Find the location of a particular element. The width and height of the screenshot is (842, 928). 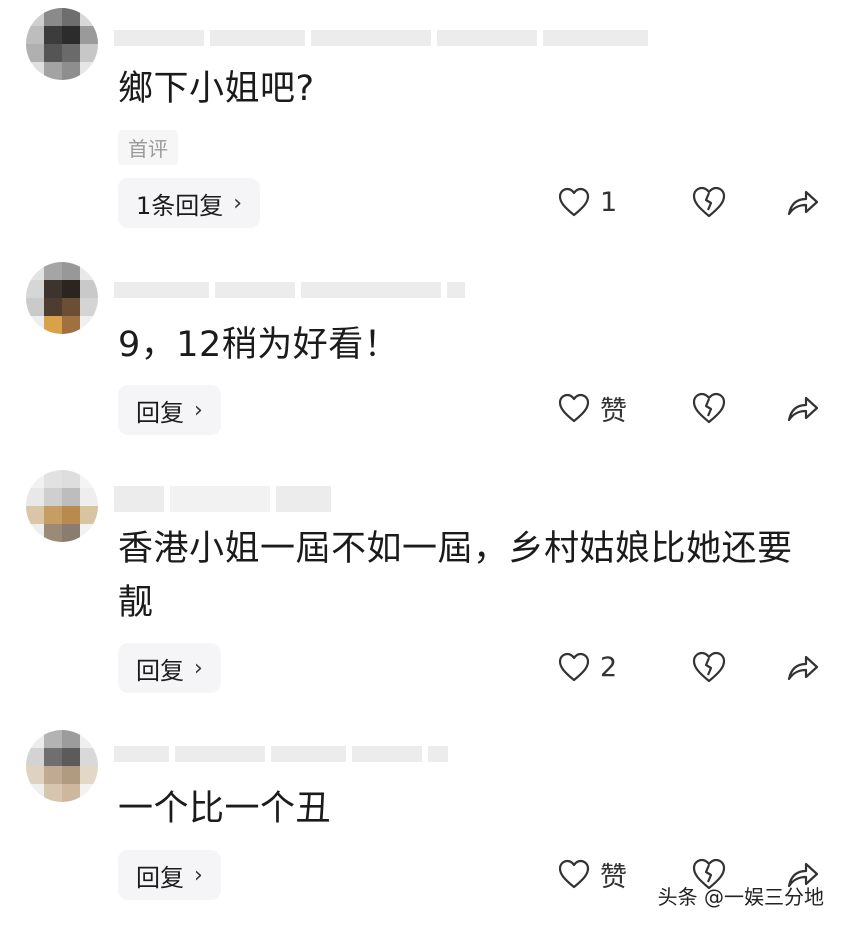

like-count: 2 is located at coordinates (609, 667).